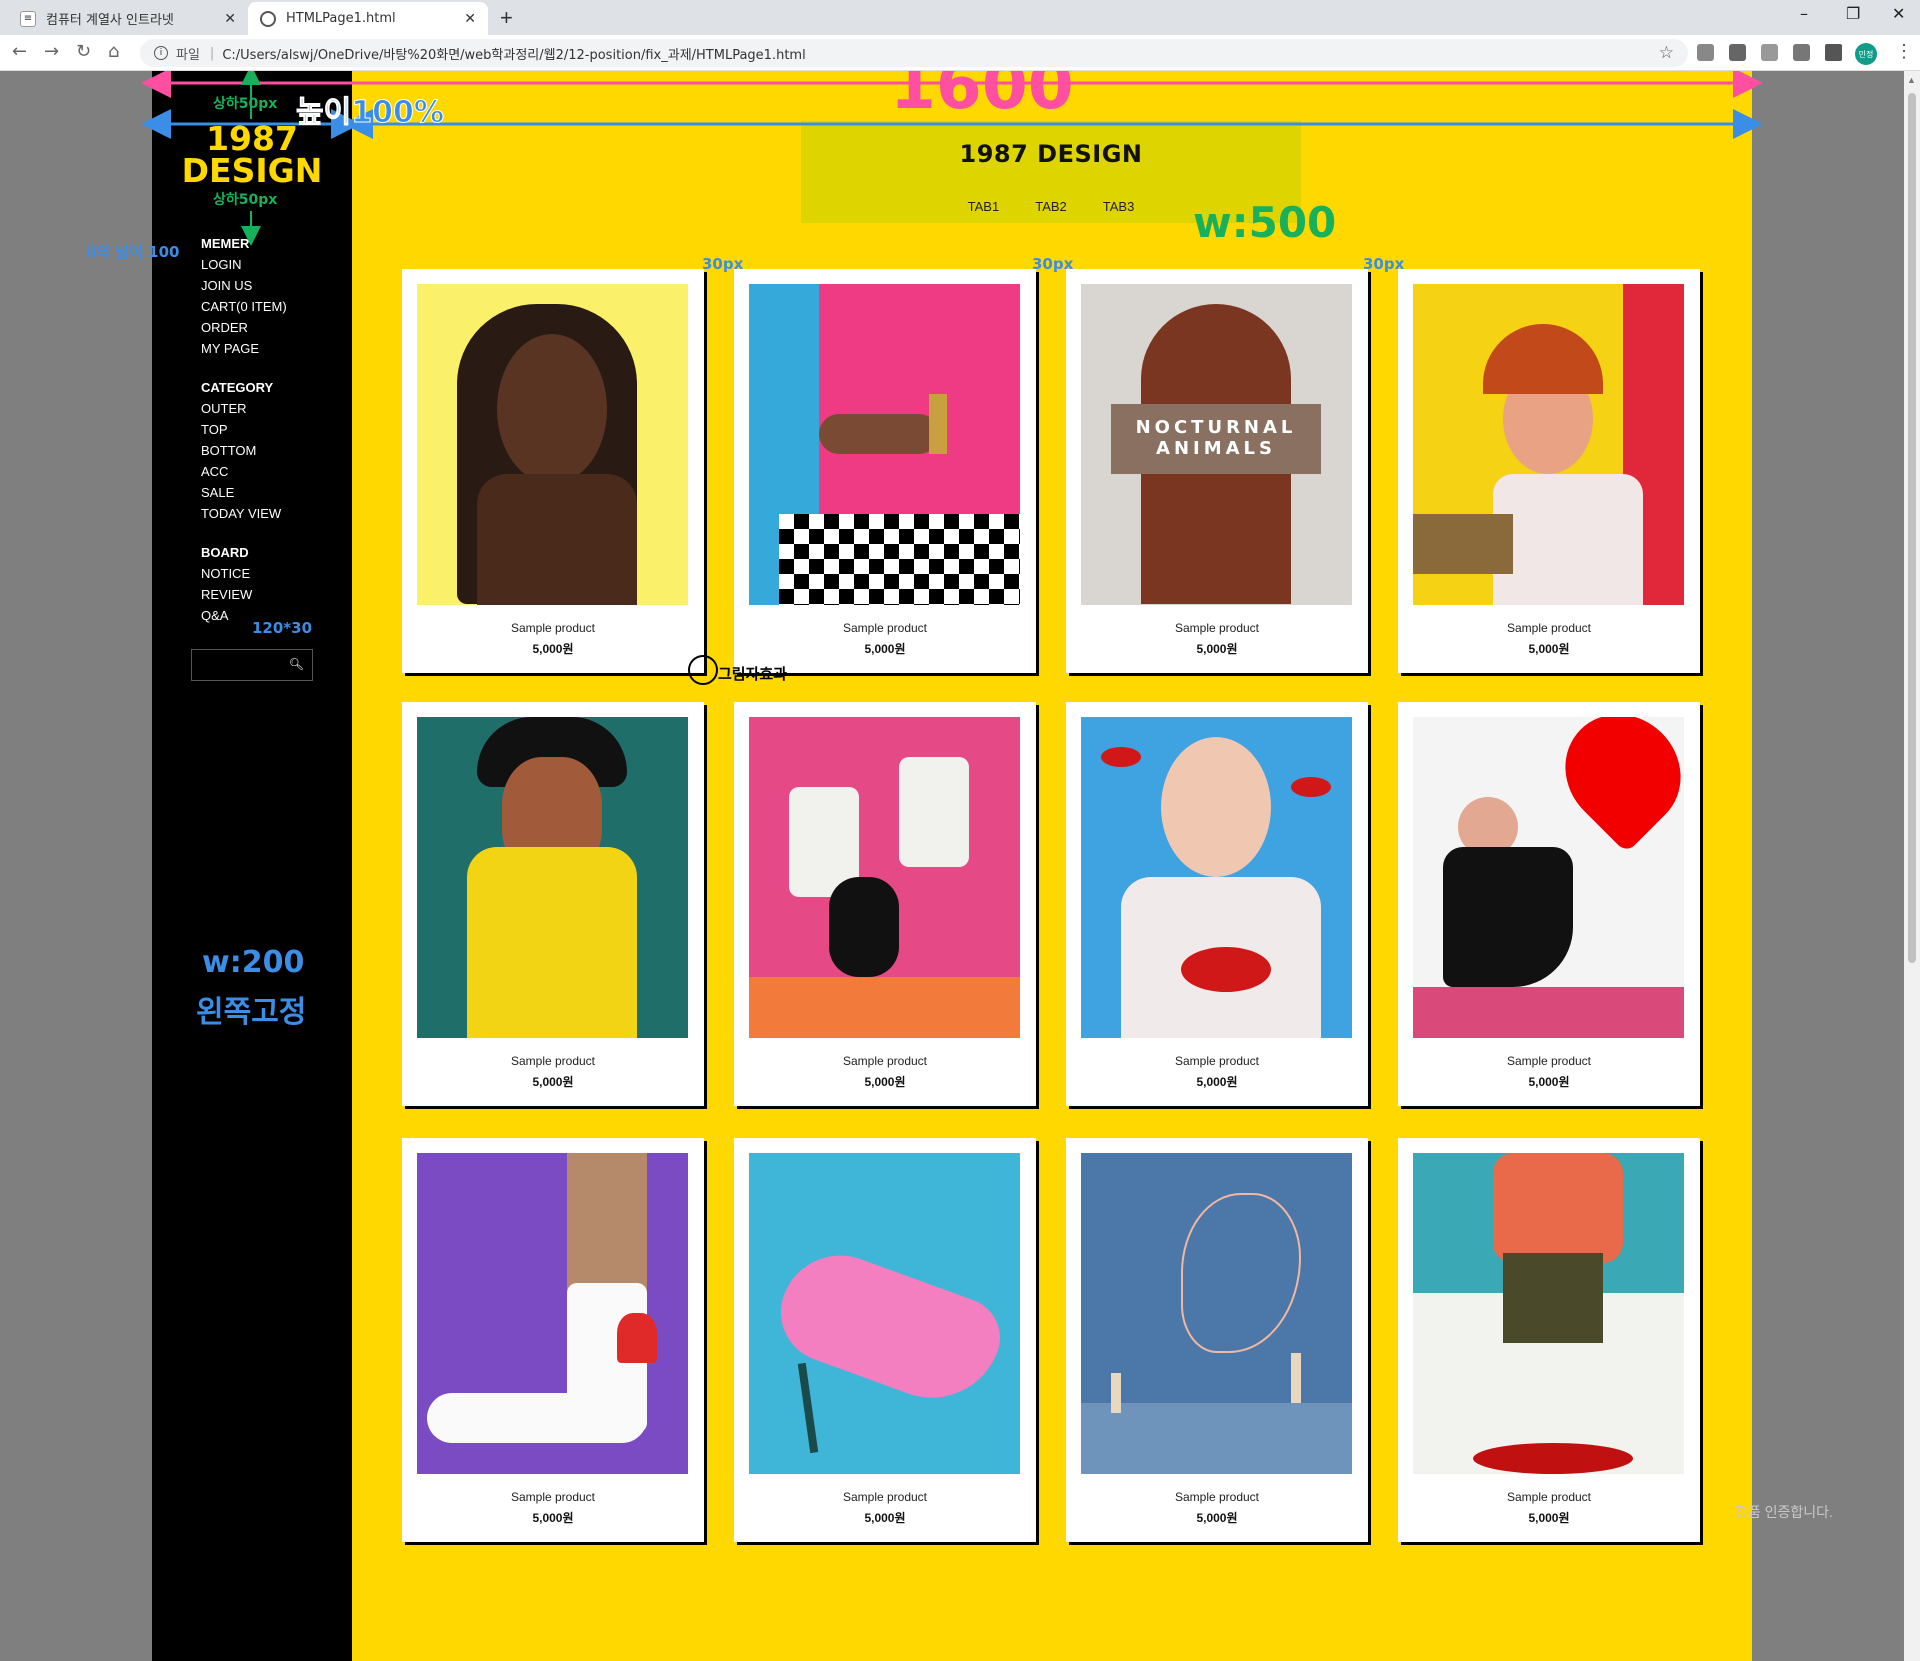 The width and height of the screenshot is (1920, 1661). I want to click on browser-tab-htmlpage: HTMLPage1.html ✕, so click(368, 18).